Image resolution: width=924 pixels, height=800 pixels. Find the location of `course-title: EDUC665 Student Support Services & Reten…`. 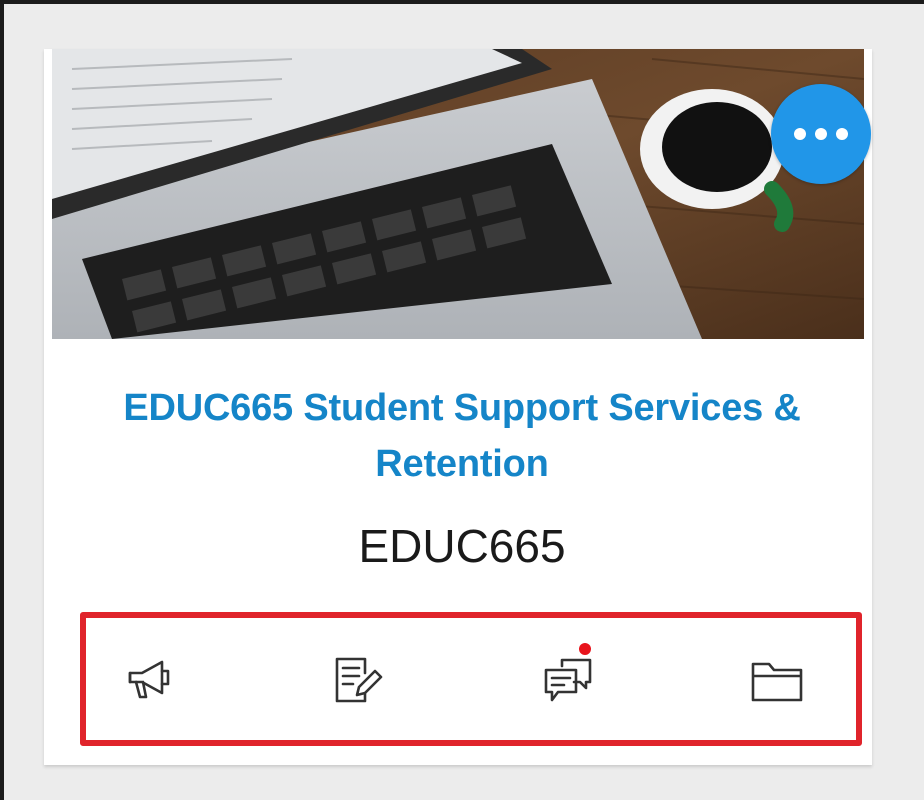

course-title: EDUC665 Student Support Services & Reten… is located at coordinates (462, 436).